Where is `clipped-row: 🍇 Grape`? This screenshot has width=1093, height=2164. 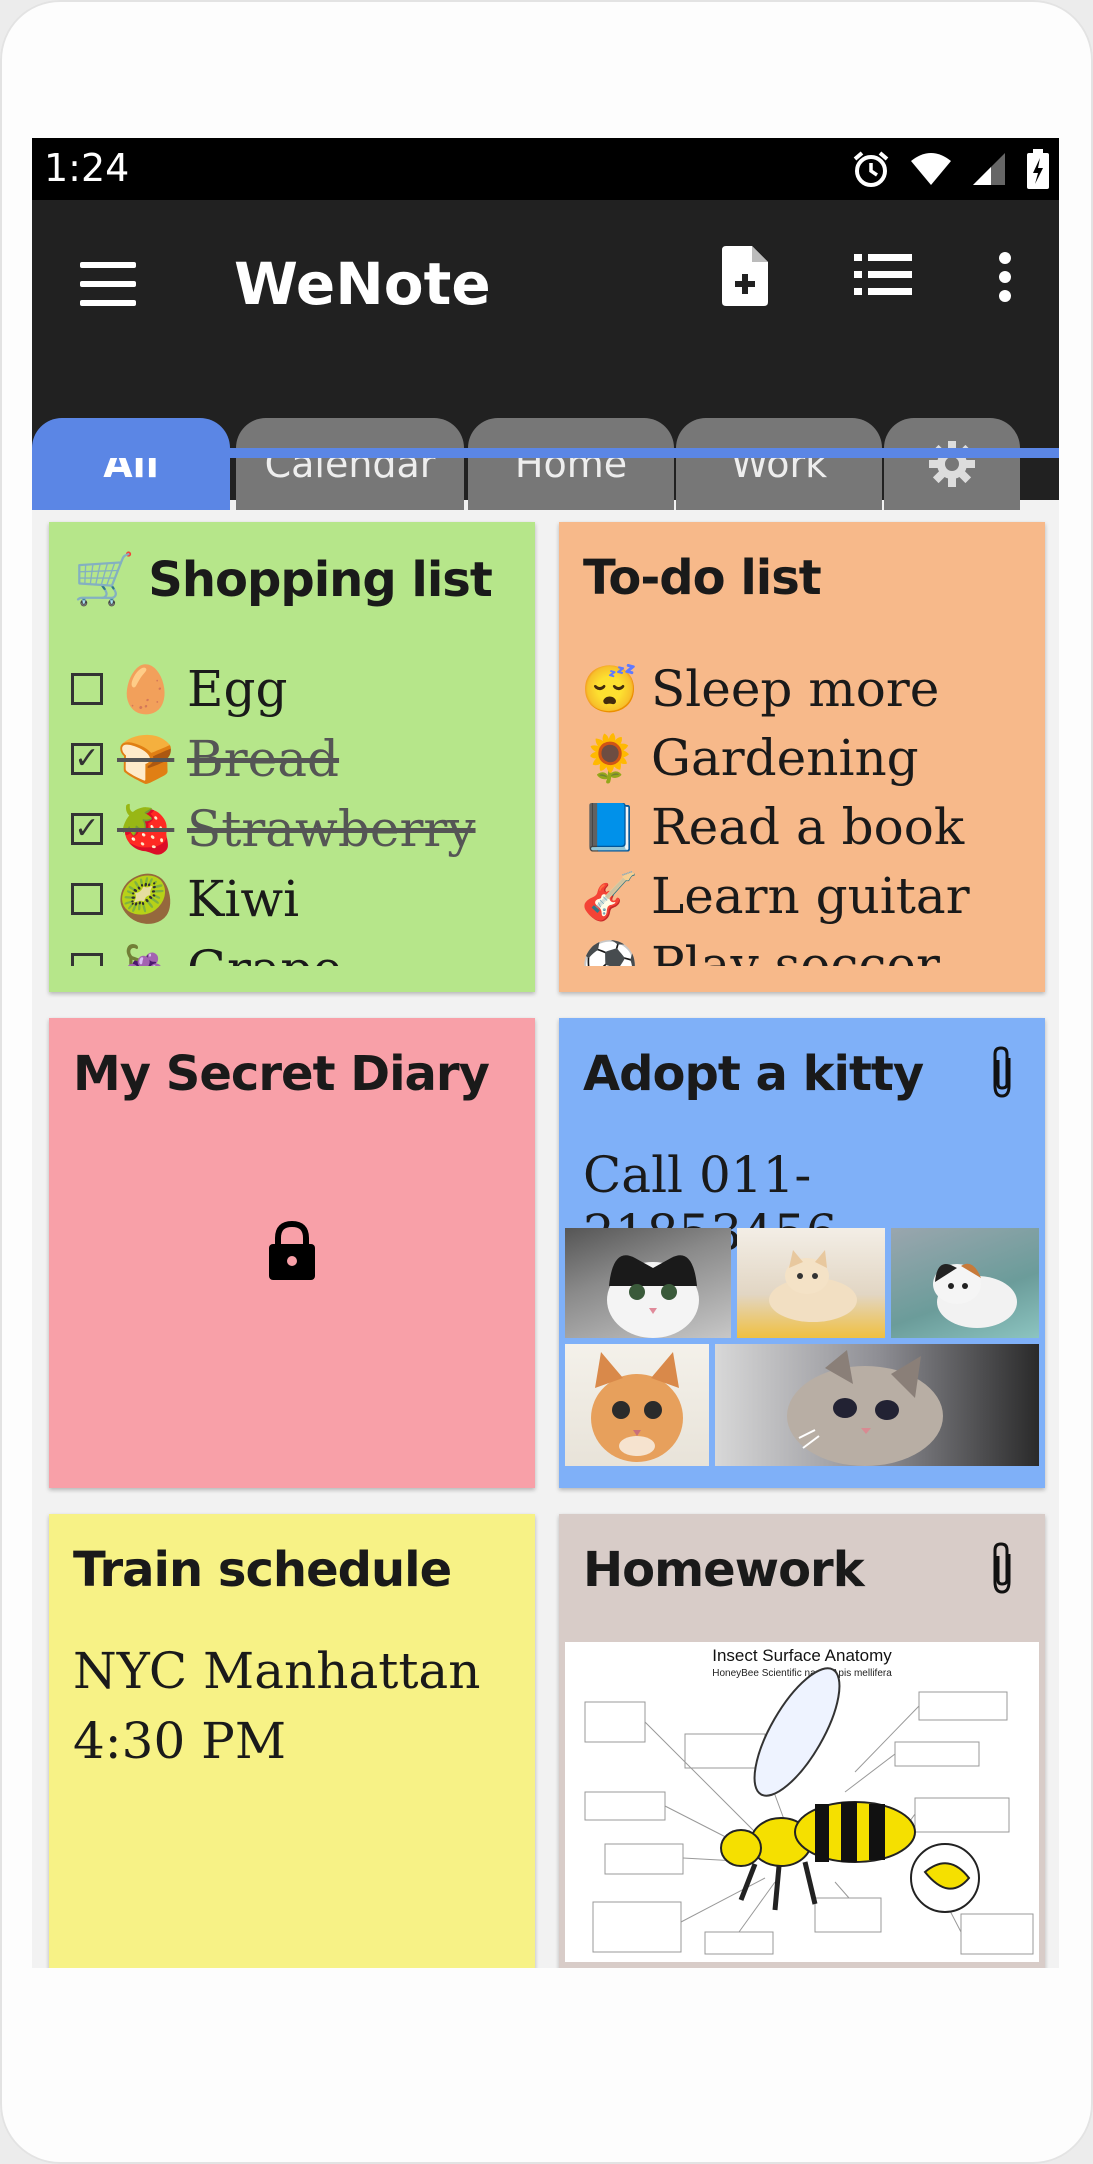 clipped-row: 🍇 Grape is located at coordinates (292, 950).